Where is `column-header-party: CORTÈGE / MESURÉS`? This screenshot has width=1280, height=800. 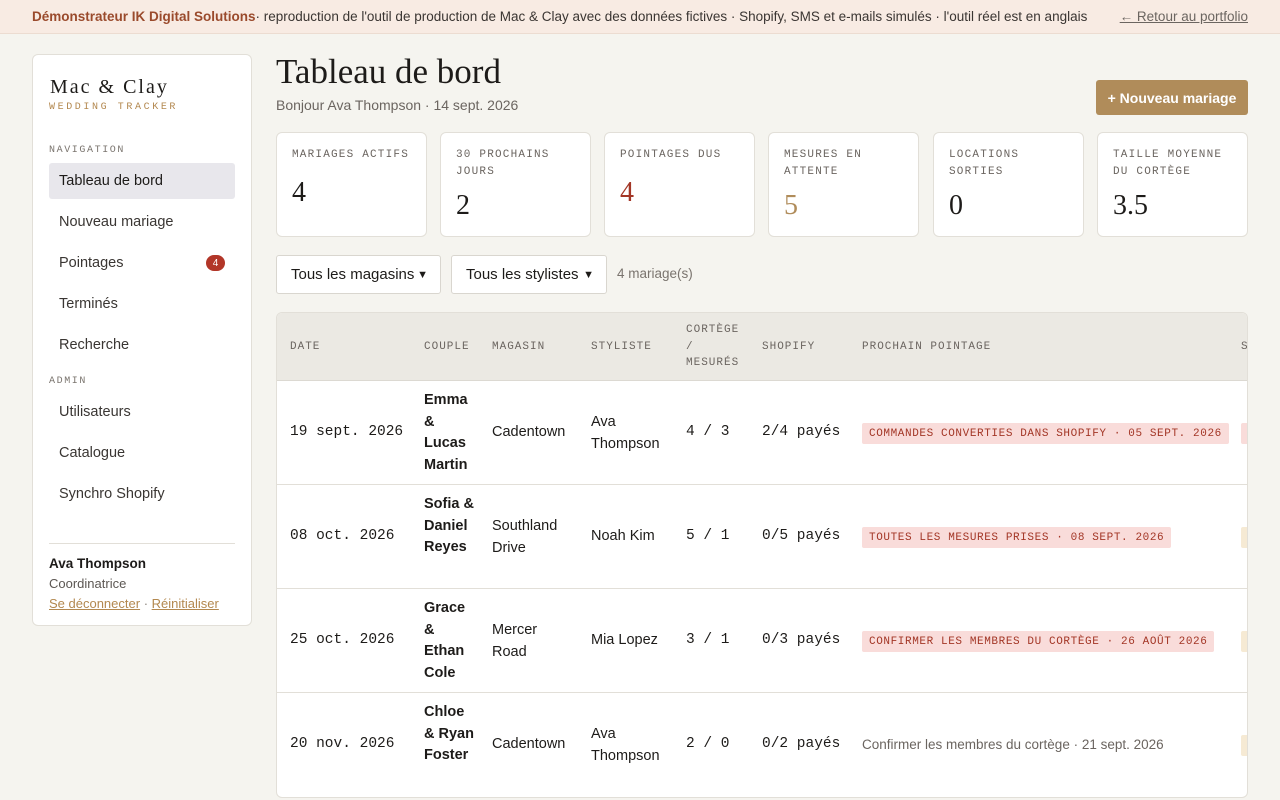 column-header-party: CORTÈGE / MESURÉS is located at coordinates (715, 347).